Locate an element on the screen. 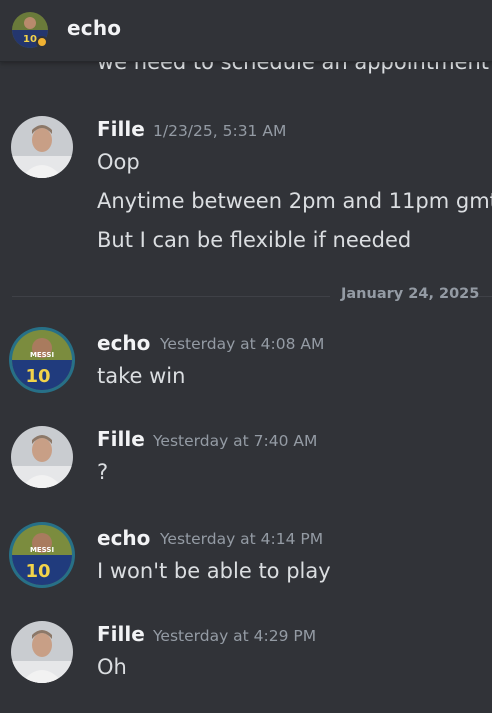 The height and width of the screenshot is (713, 492). dm-header: 10 echo is located at coordinates (246, 31).